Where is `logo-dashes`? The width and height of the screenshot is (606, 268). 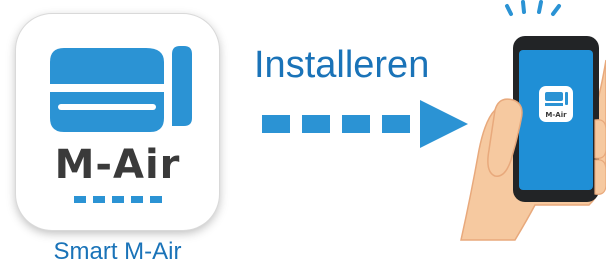 logo-dashes is located at coordinates (118, 199).